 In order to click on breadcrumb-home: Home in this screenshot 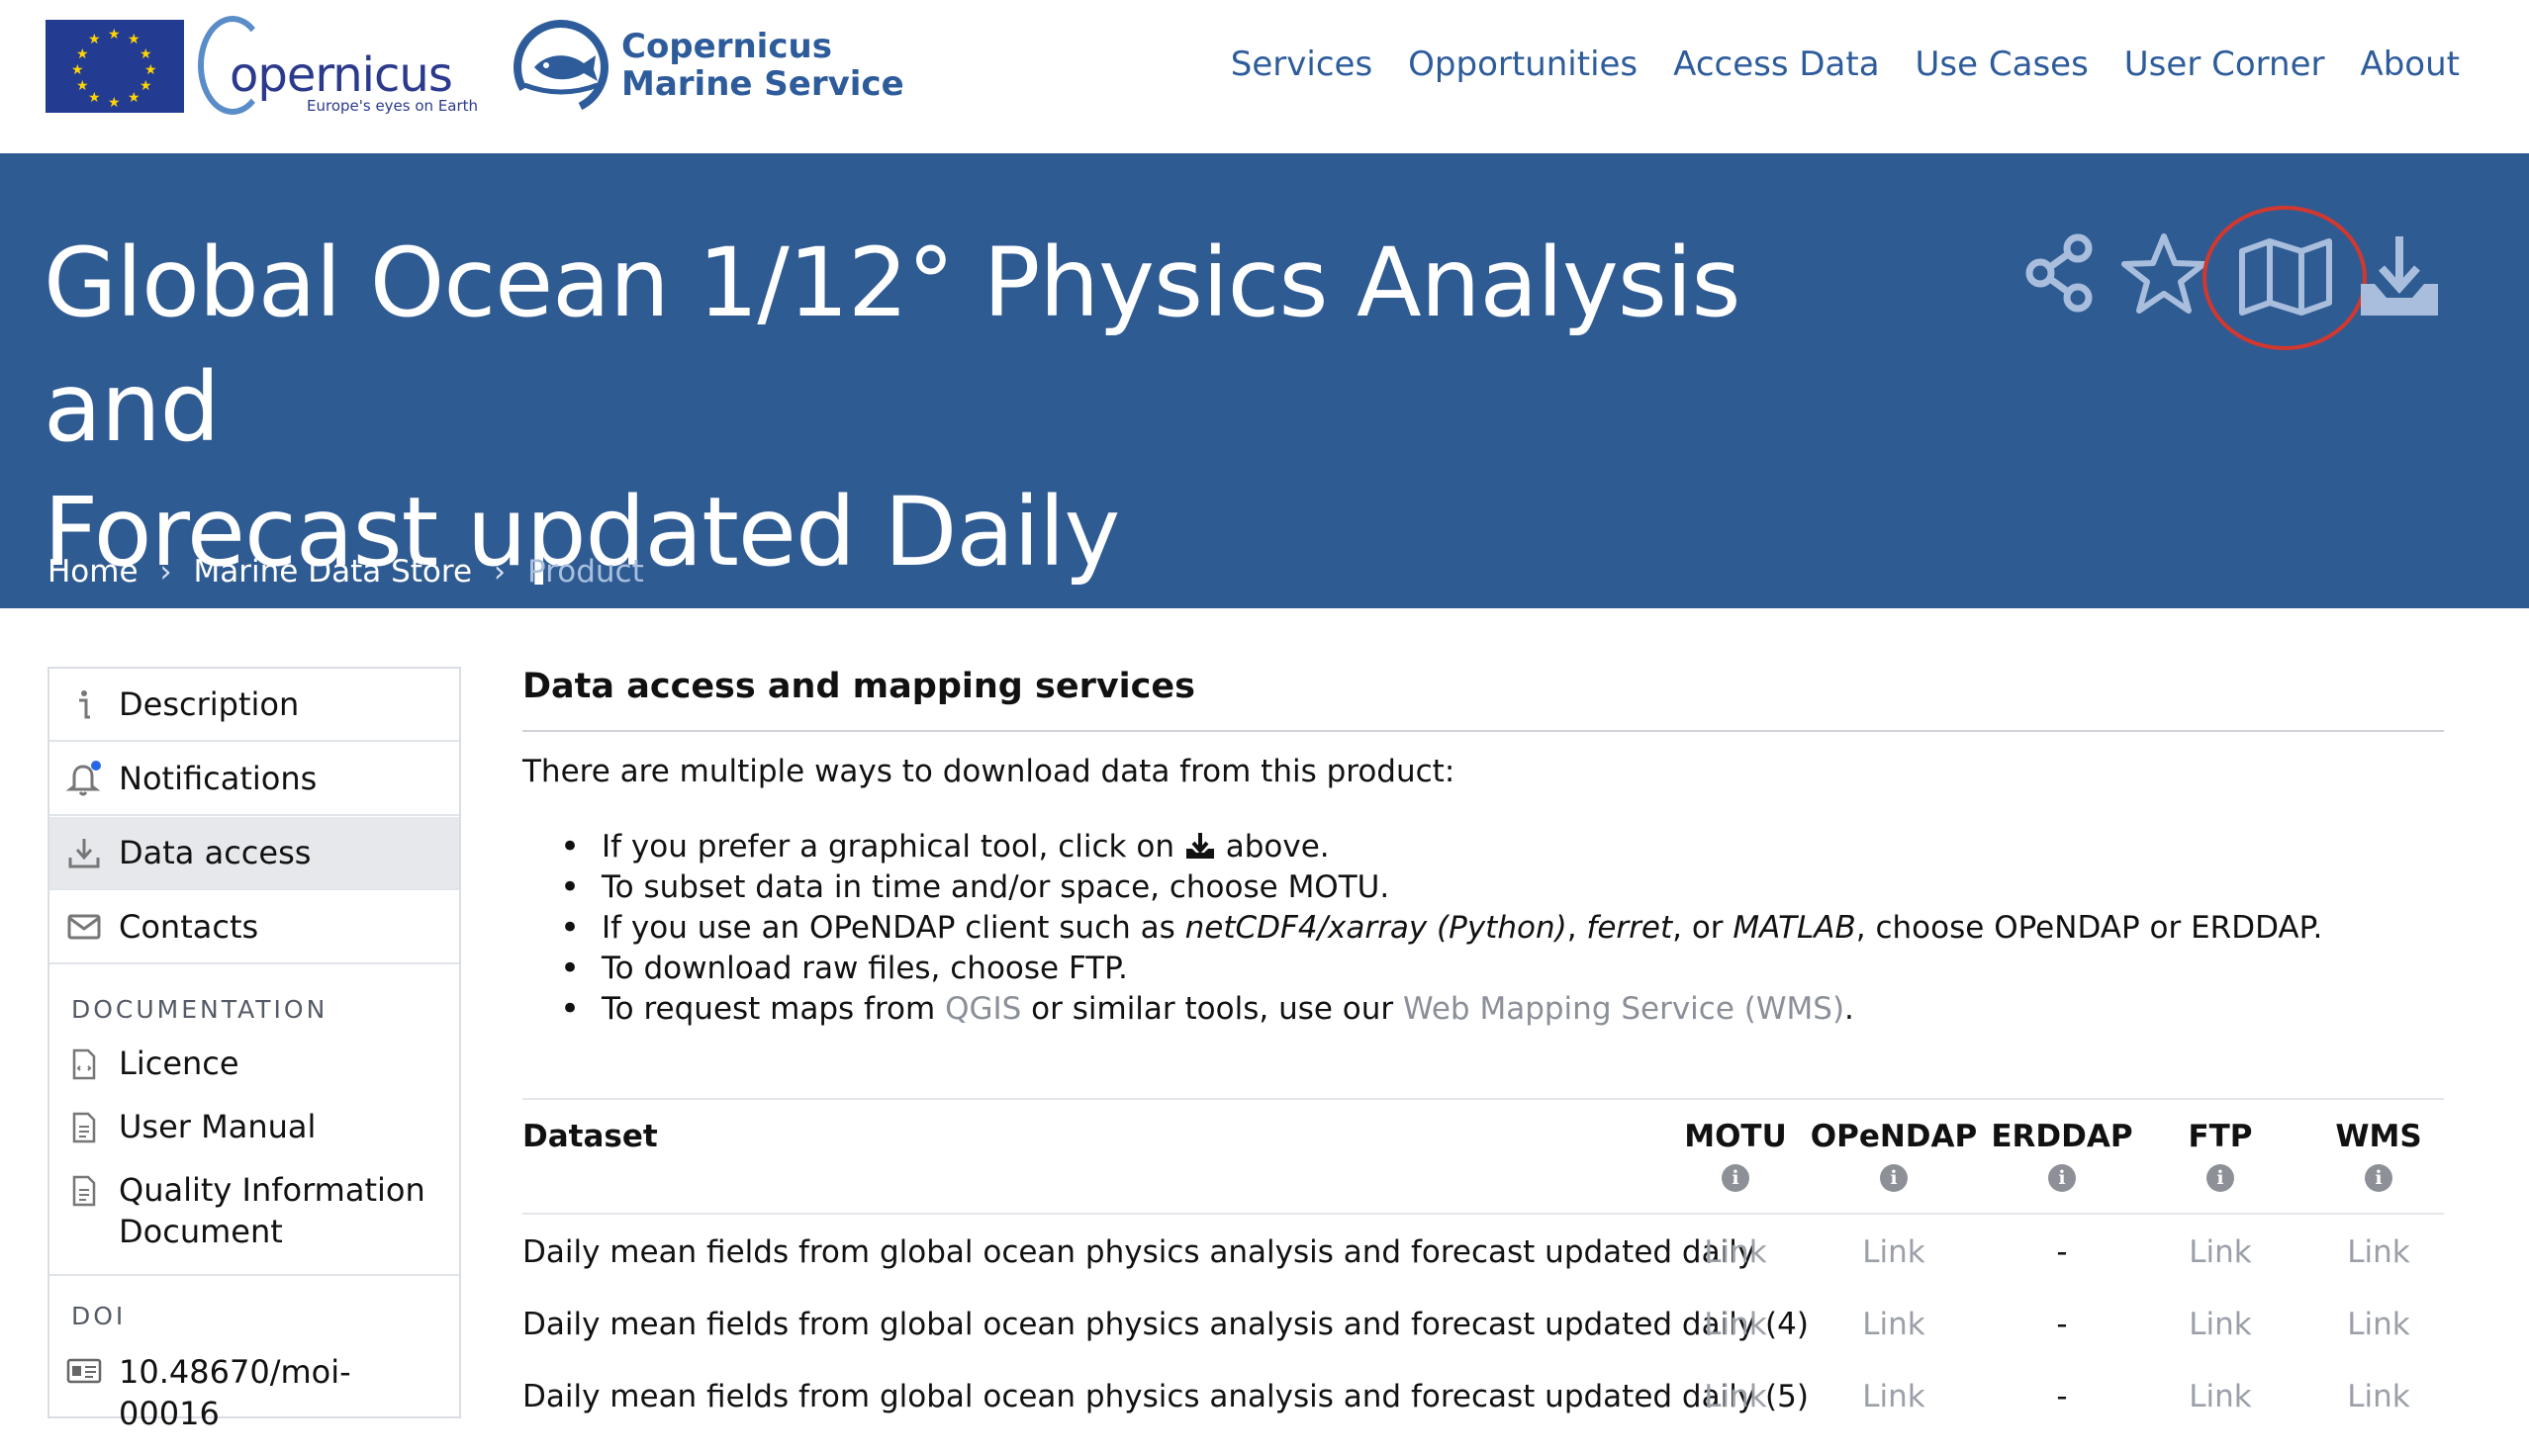, I will do `click(93, 572)`.